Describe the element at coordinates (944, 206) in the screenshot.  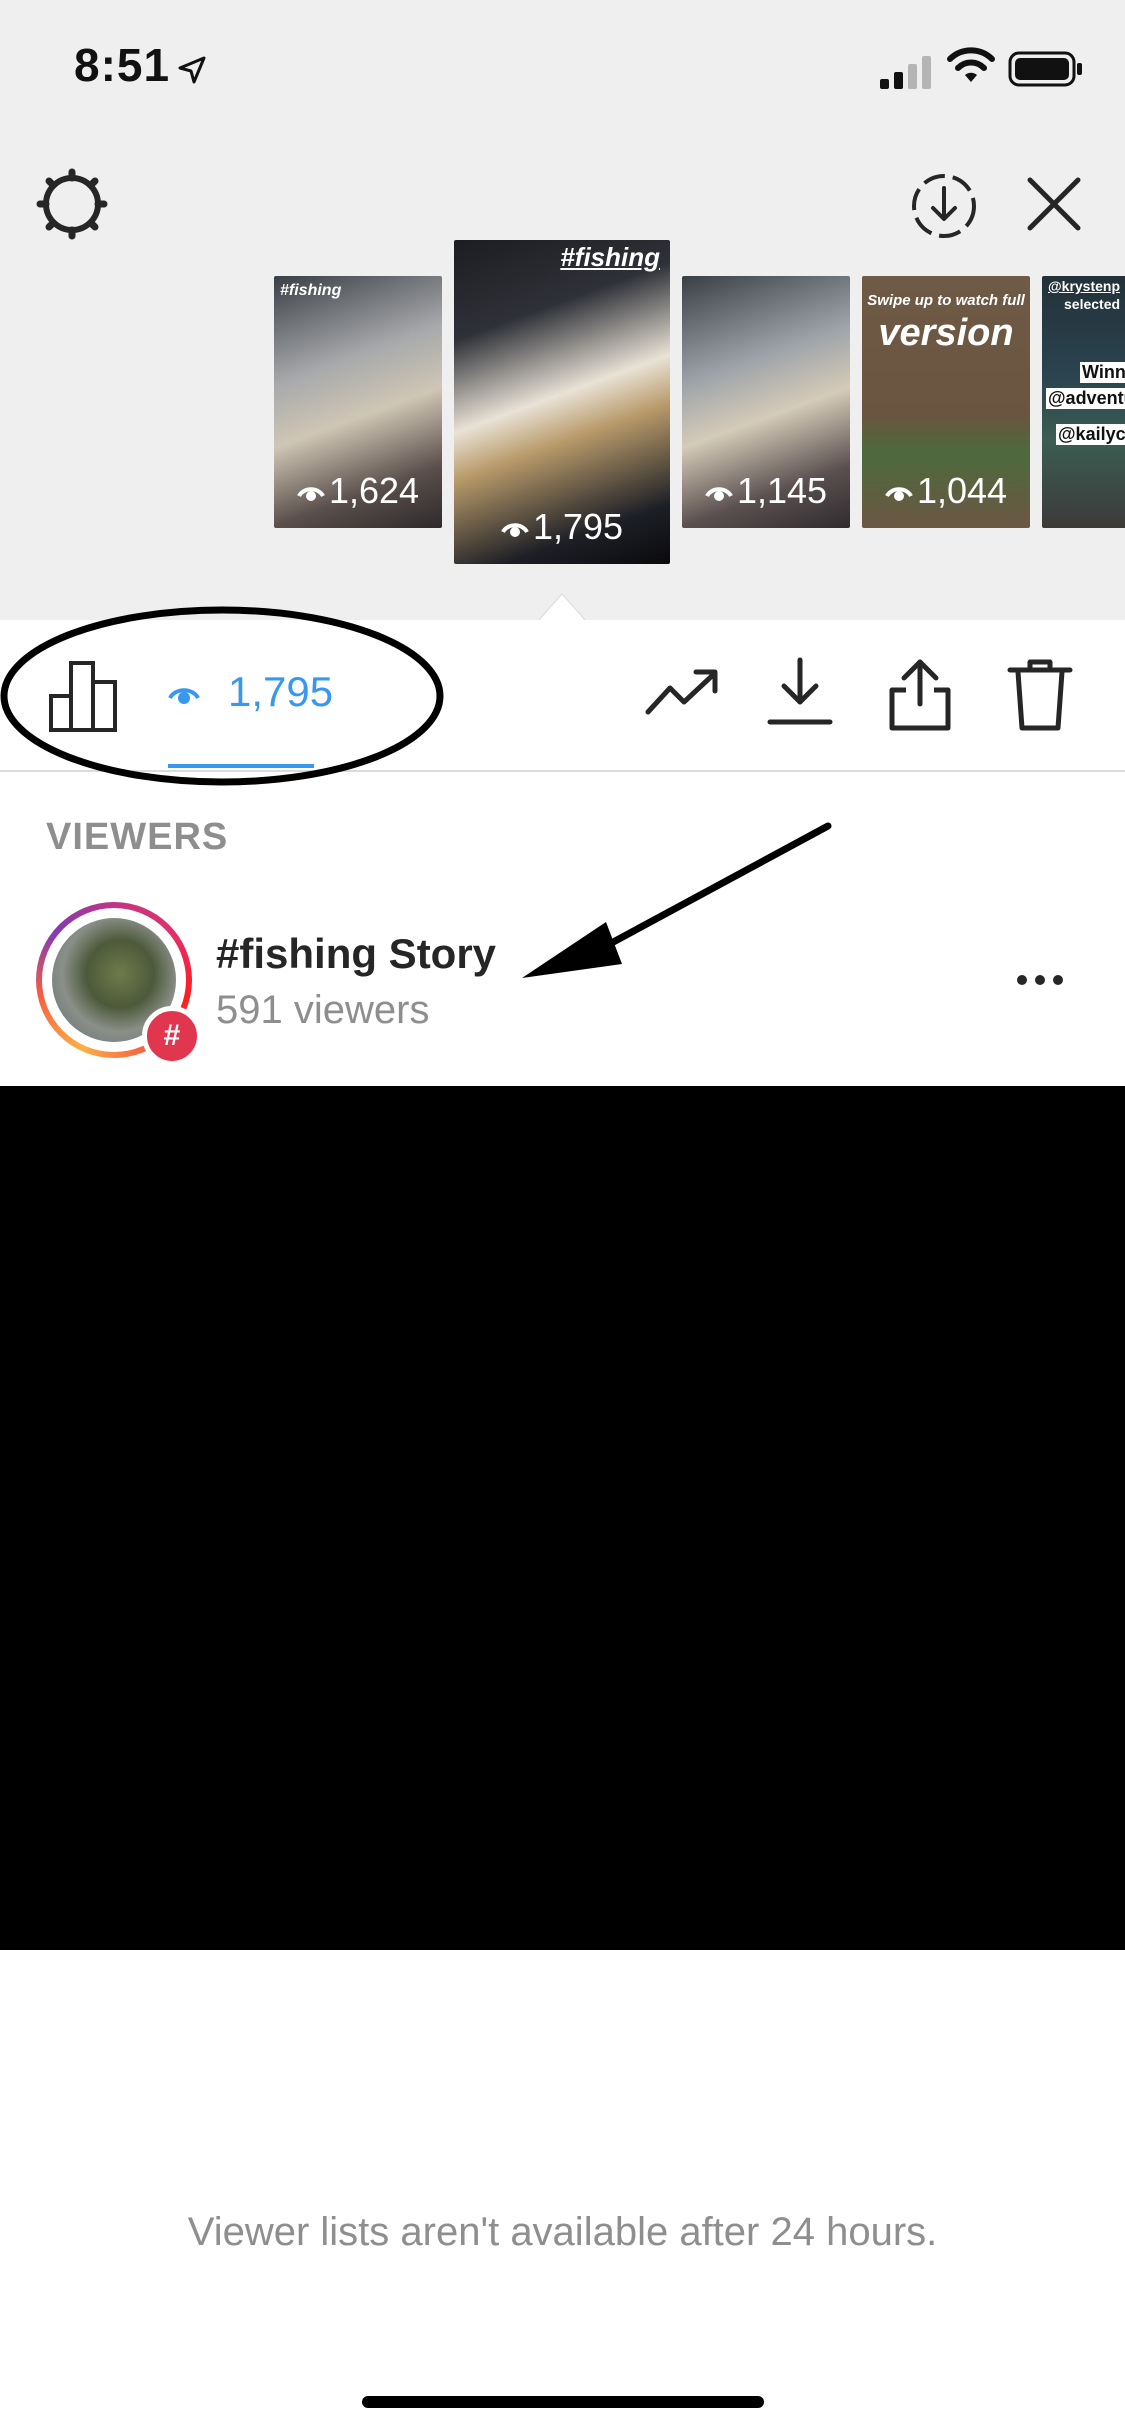
I see `download-circle-icon` at that location.